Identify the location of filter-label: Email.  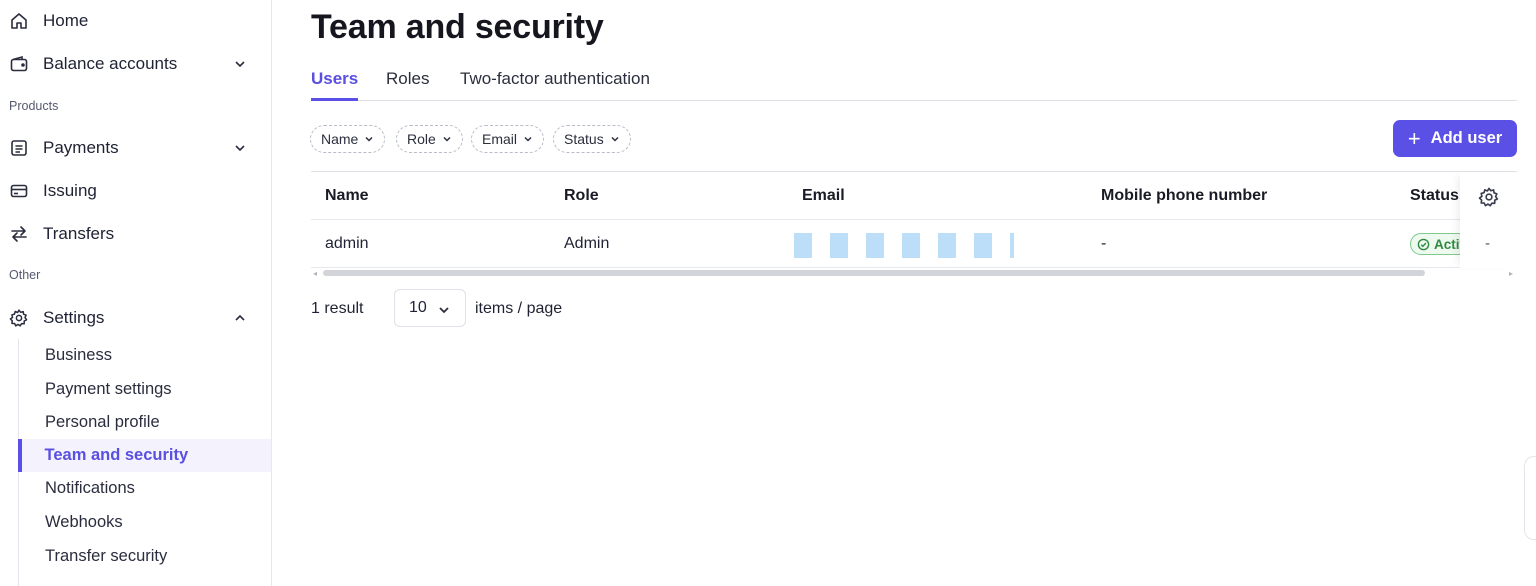
(500, 139).